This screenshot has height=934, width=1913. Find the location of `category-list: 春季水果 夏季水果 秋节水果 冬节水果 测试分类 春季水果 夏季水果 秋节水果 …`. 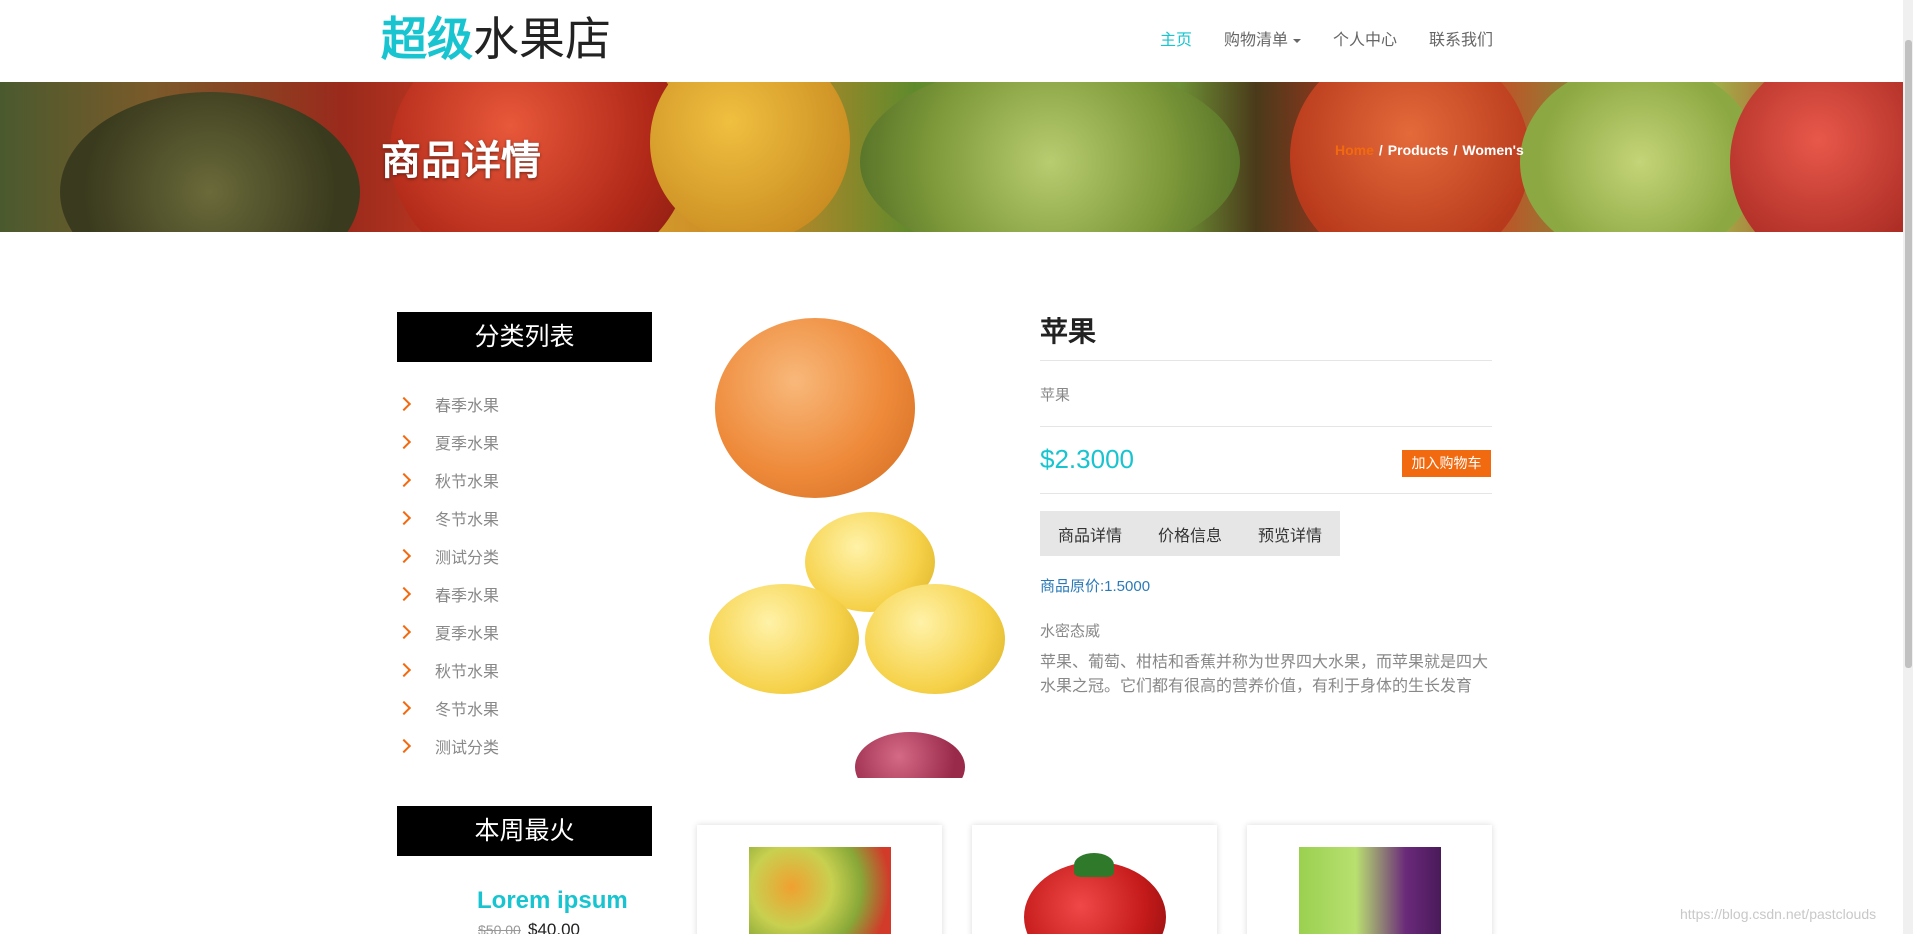

category-list: 春季水果 夏季水果 秋节水果 冬节水果 测试分类 春季水果 夏季水果 秋节水果 … is located at coordinates (448, 575).